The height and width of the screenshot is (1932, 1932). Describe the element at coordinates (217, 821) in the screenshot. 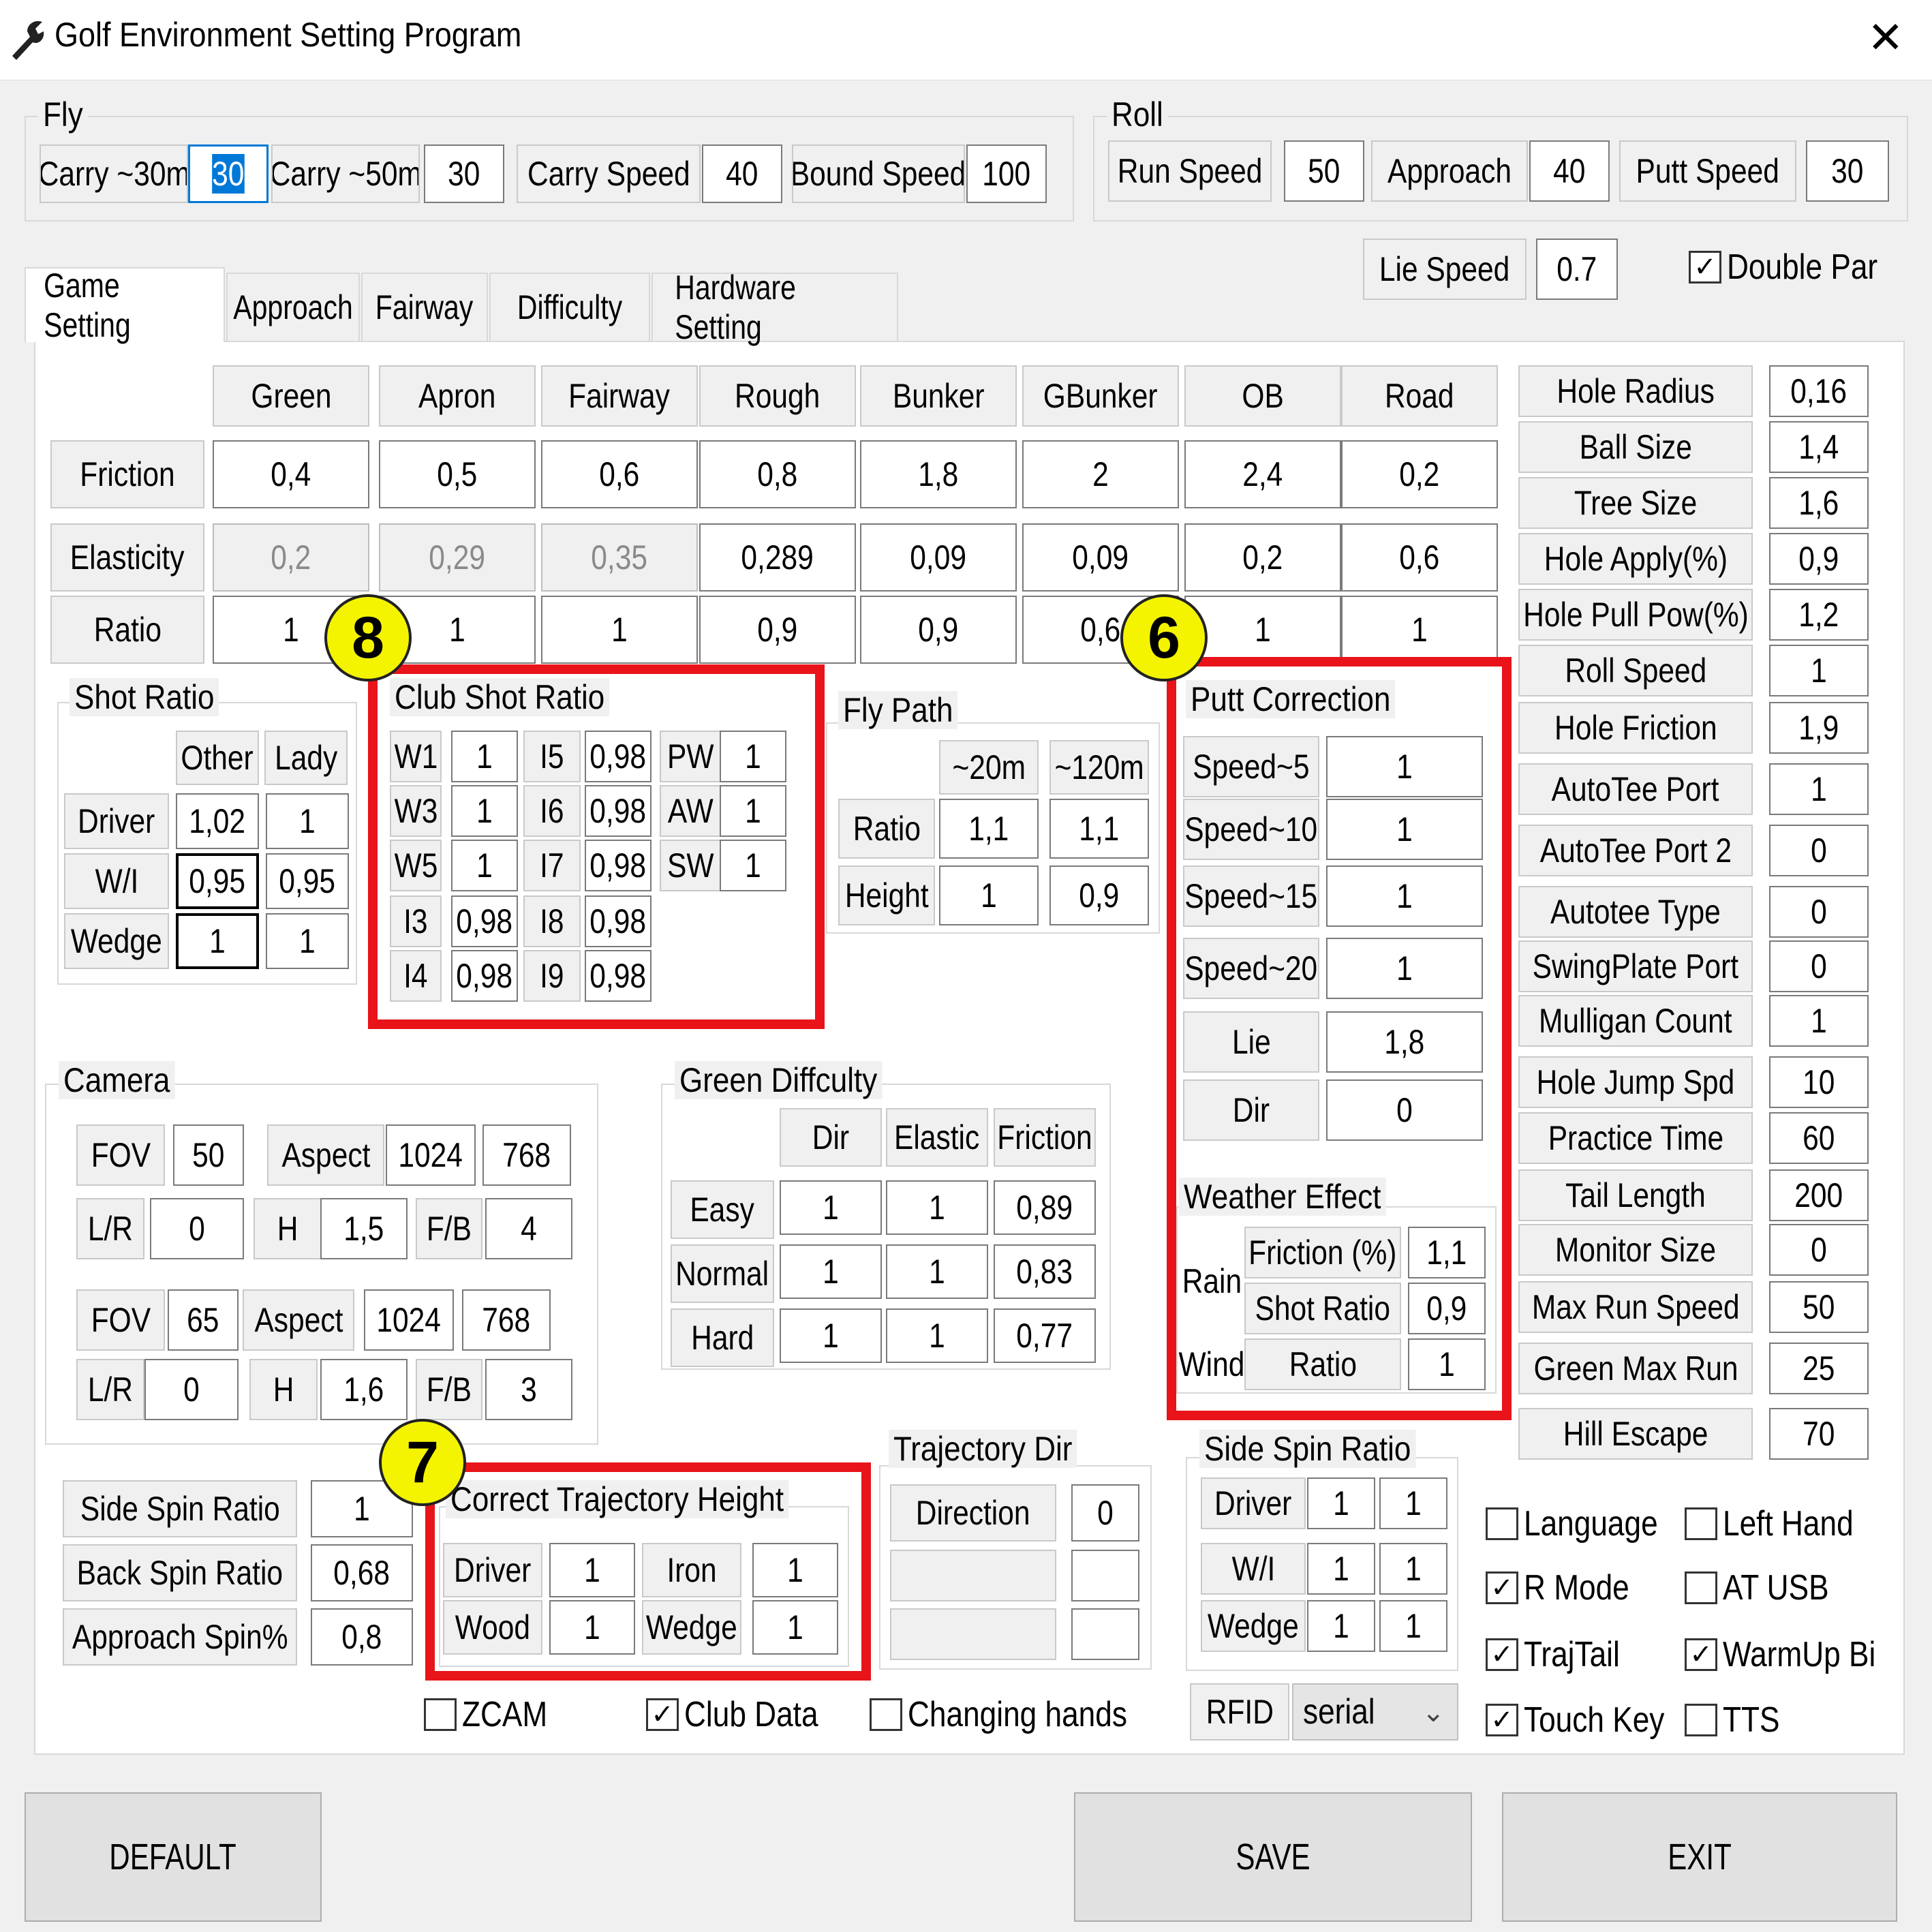

I see `shot-ratio-driver-other: 1,02` at that location.